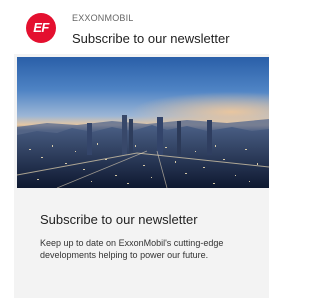  What do you see at coordinates (151, 38) in the screenshot?
I see `header-title: Subscribe to our newsletter` at bounding box center [151, 38].